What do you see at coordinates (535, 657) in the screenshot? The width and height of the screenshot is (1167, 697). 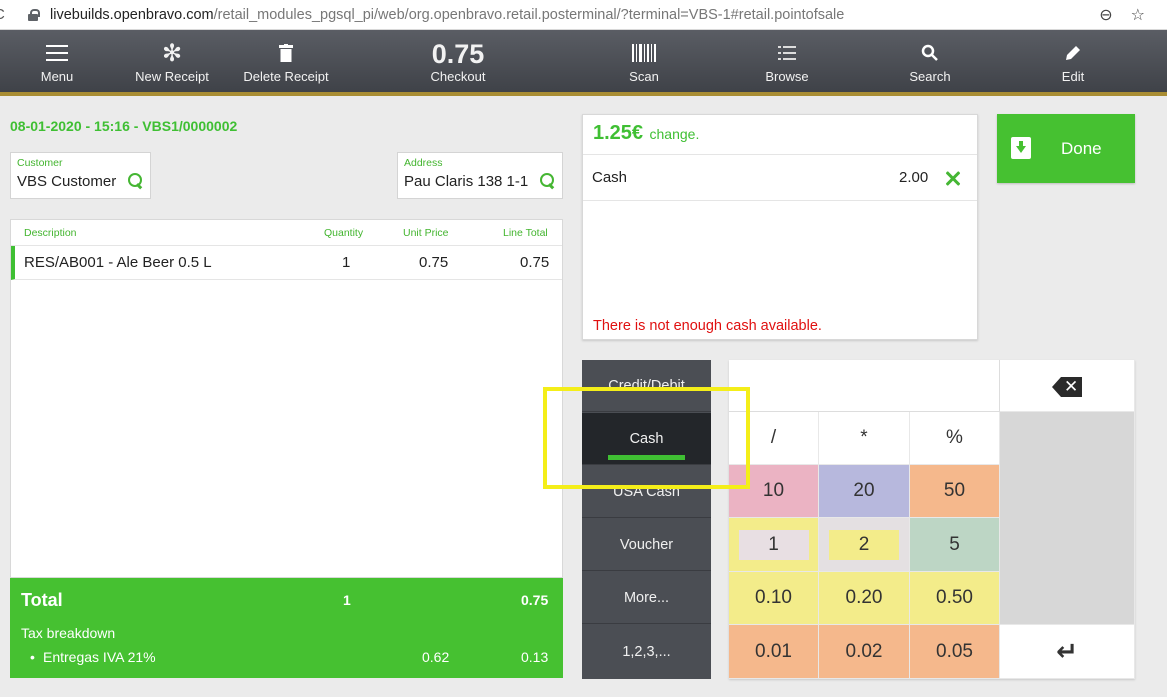 I see `tax-amount: 0.13` at bounding box center [535, 657].